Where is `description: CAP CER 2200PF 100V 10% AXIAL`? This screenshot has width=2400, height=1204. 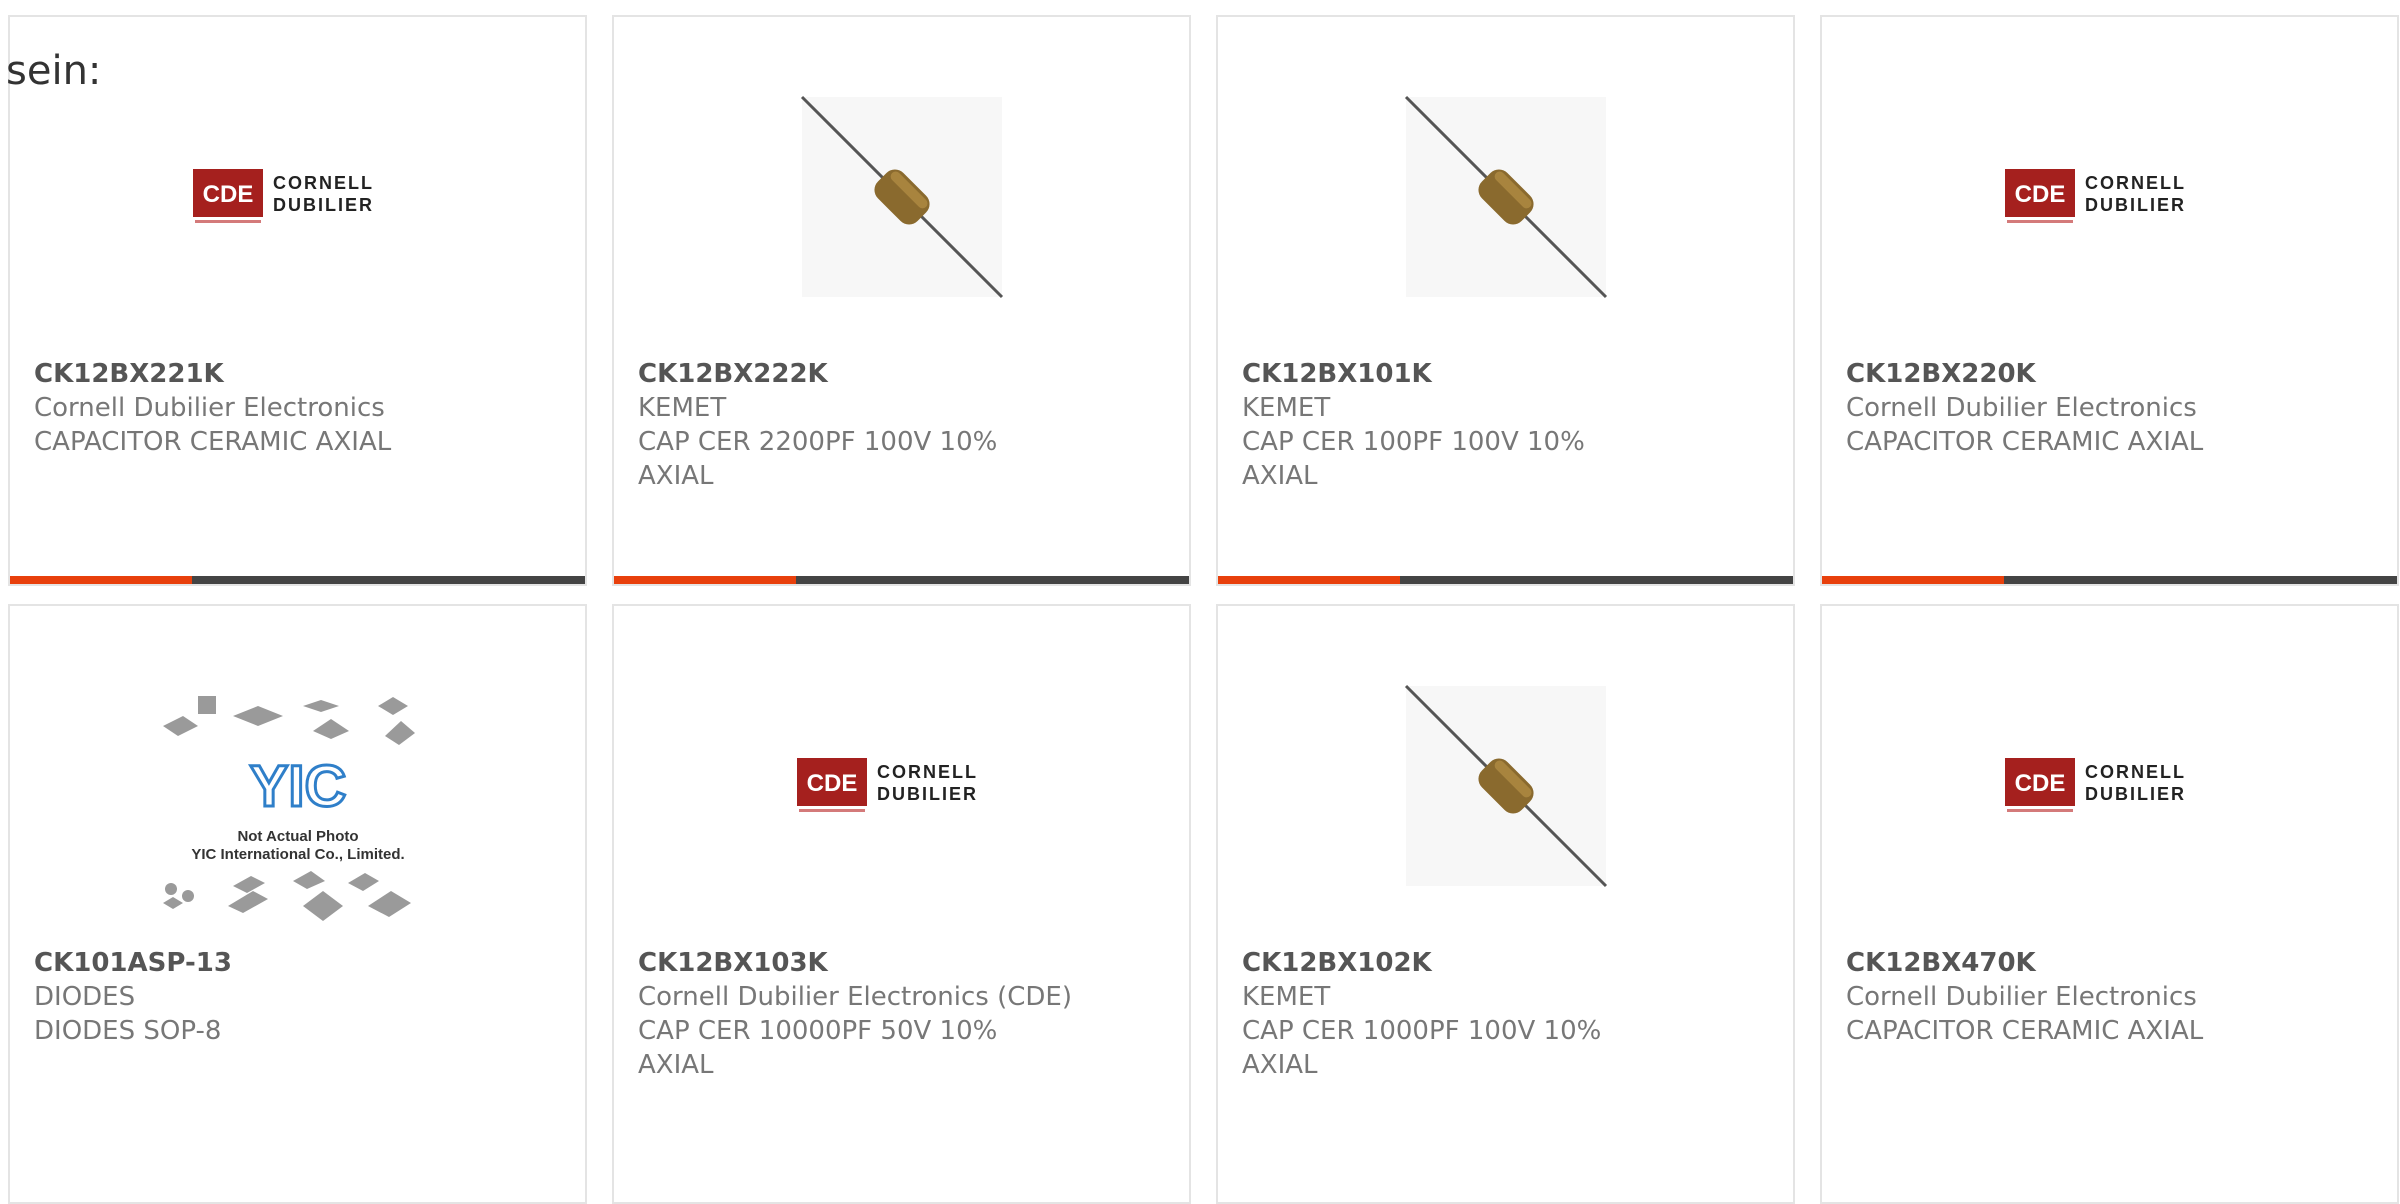 description: CAP CER 2200PF 100V 10% AXIAL is located at coordinates (818, 459).